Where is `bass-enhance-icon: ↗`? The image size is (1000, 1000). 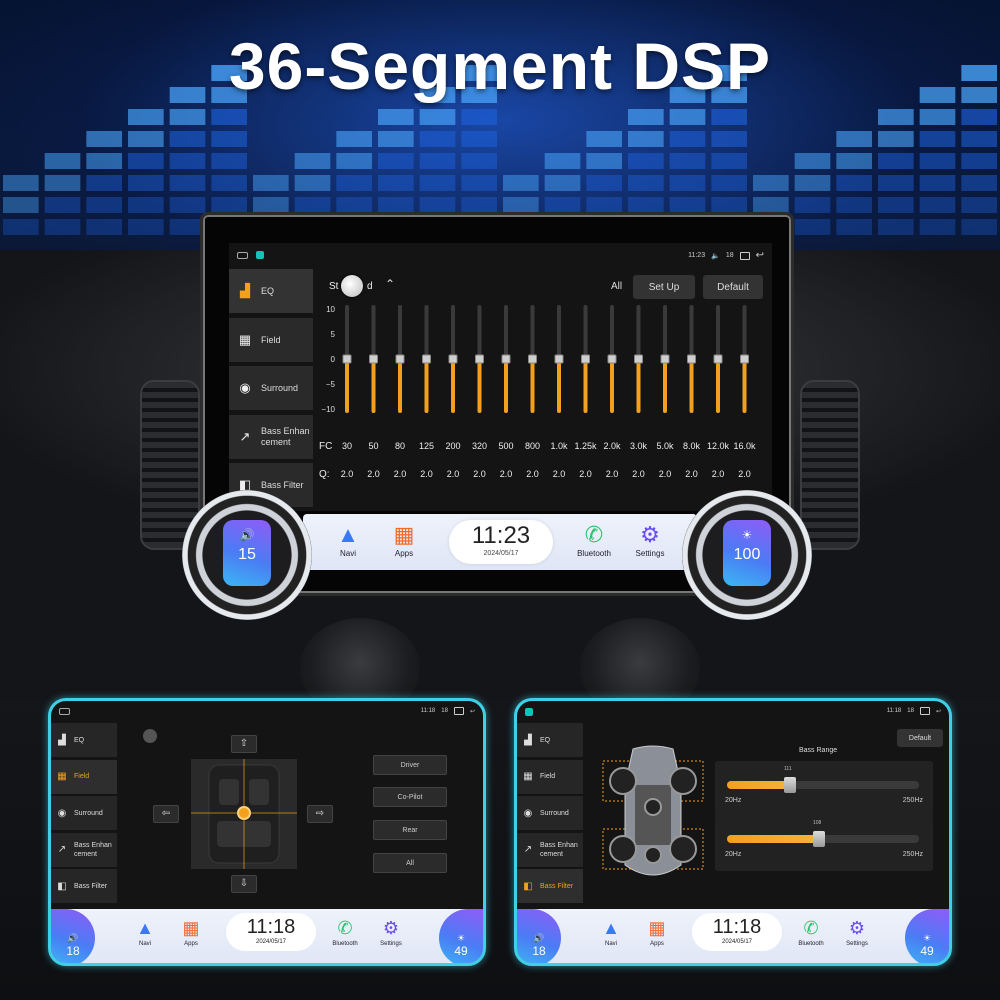
bass-enhance-icon: ↗ is located at coordinates (528, 849).